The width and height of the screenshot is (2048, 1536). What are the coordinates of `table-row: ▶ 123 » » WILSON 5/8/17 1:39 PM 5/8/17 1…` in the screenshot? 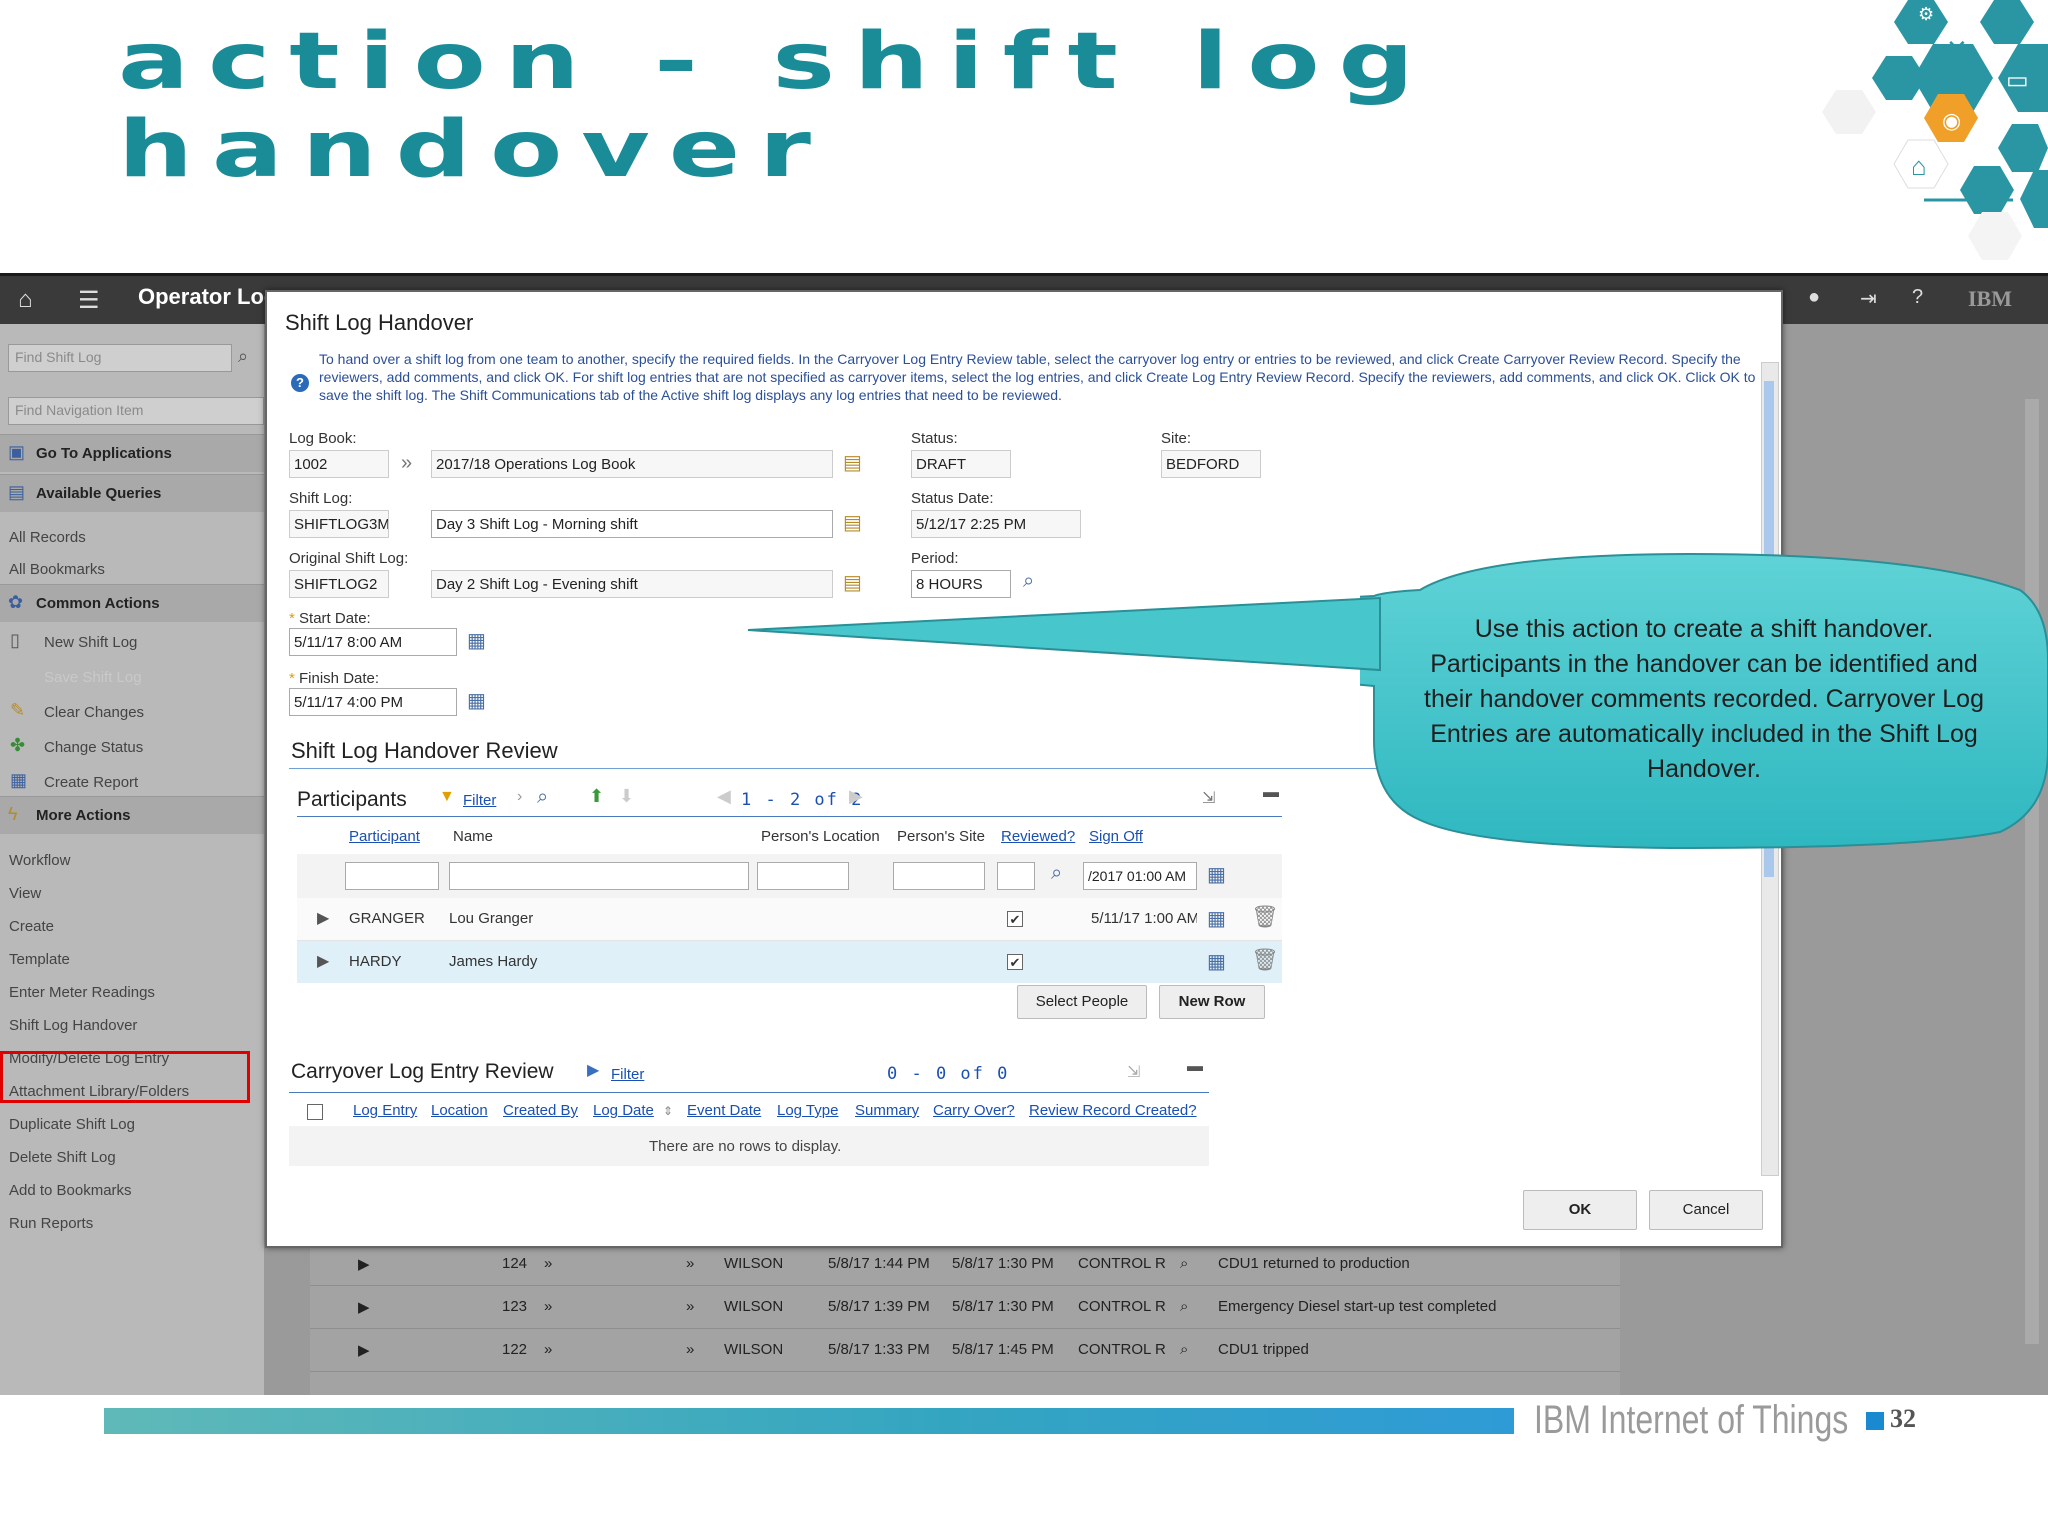 It's located at (965, 1307).